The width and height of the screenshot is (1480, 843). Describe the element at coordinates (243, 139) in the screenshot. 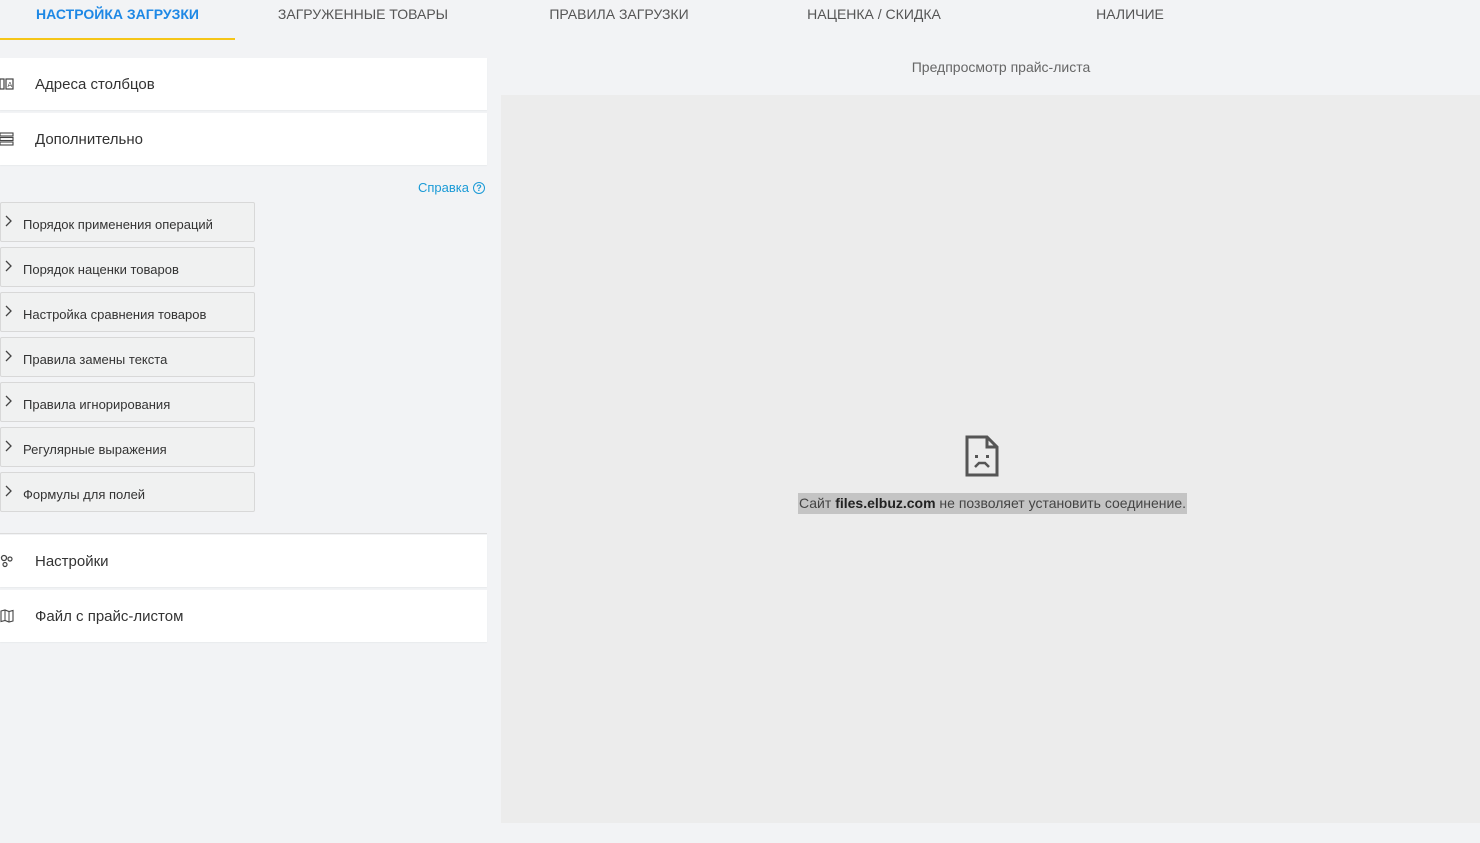

I see `section-additional: Дополнительно` at that location.